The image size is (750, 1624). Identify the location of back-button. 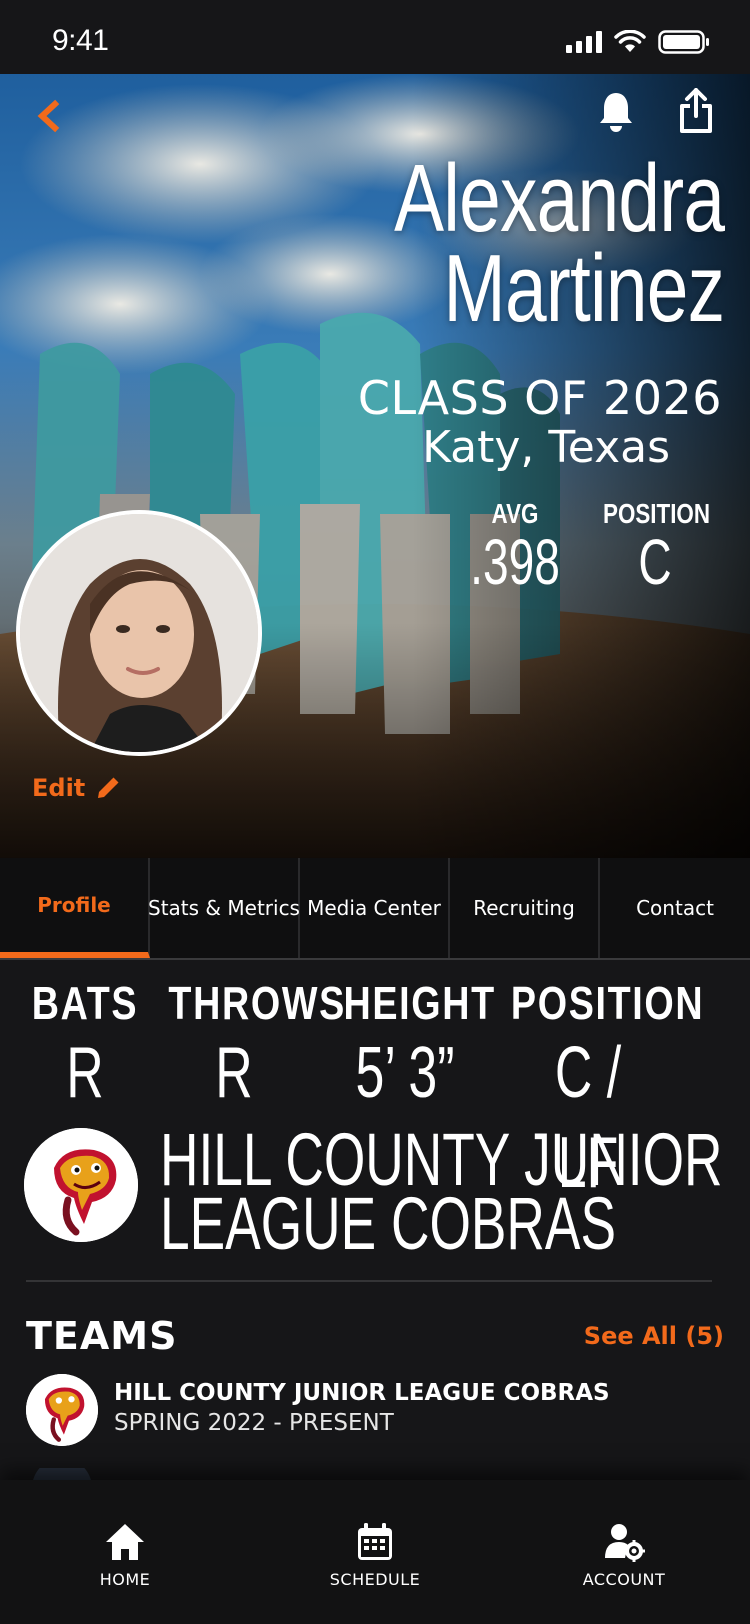
(50, 116).